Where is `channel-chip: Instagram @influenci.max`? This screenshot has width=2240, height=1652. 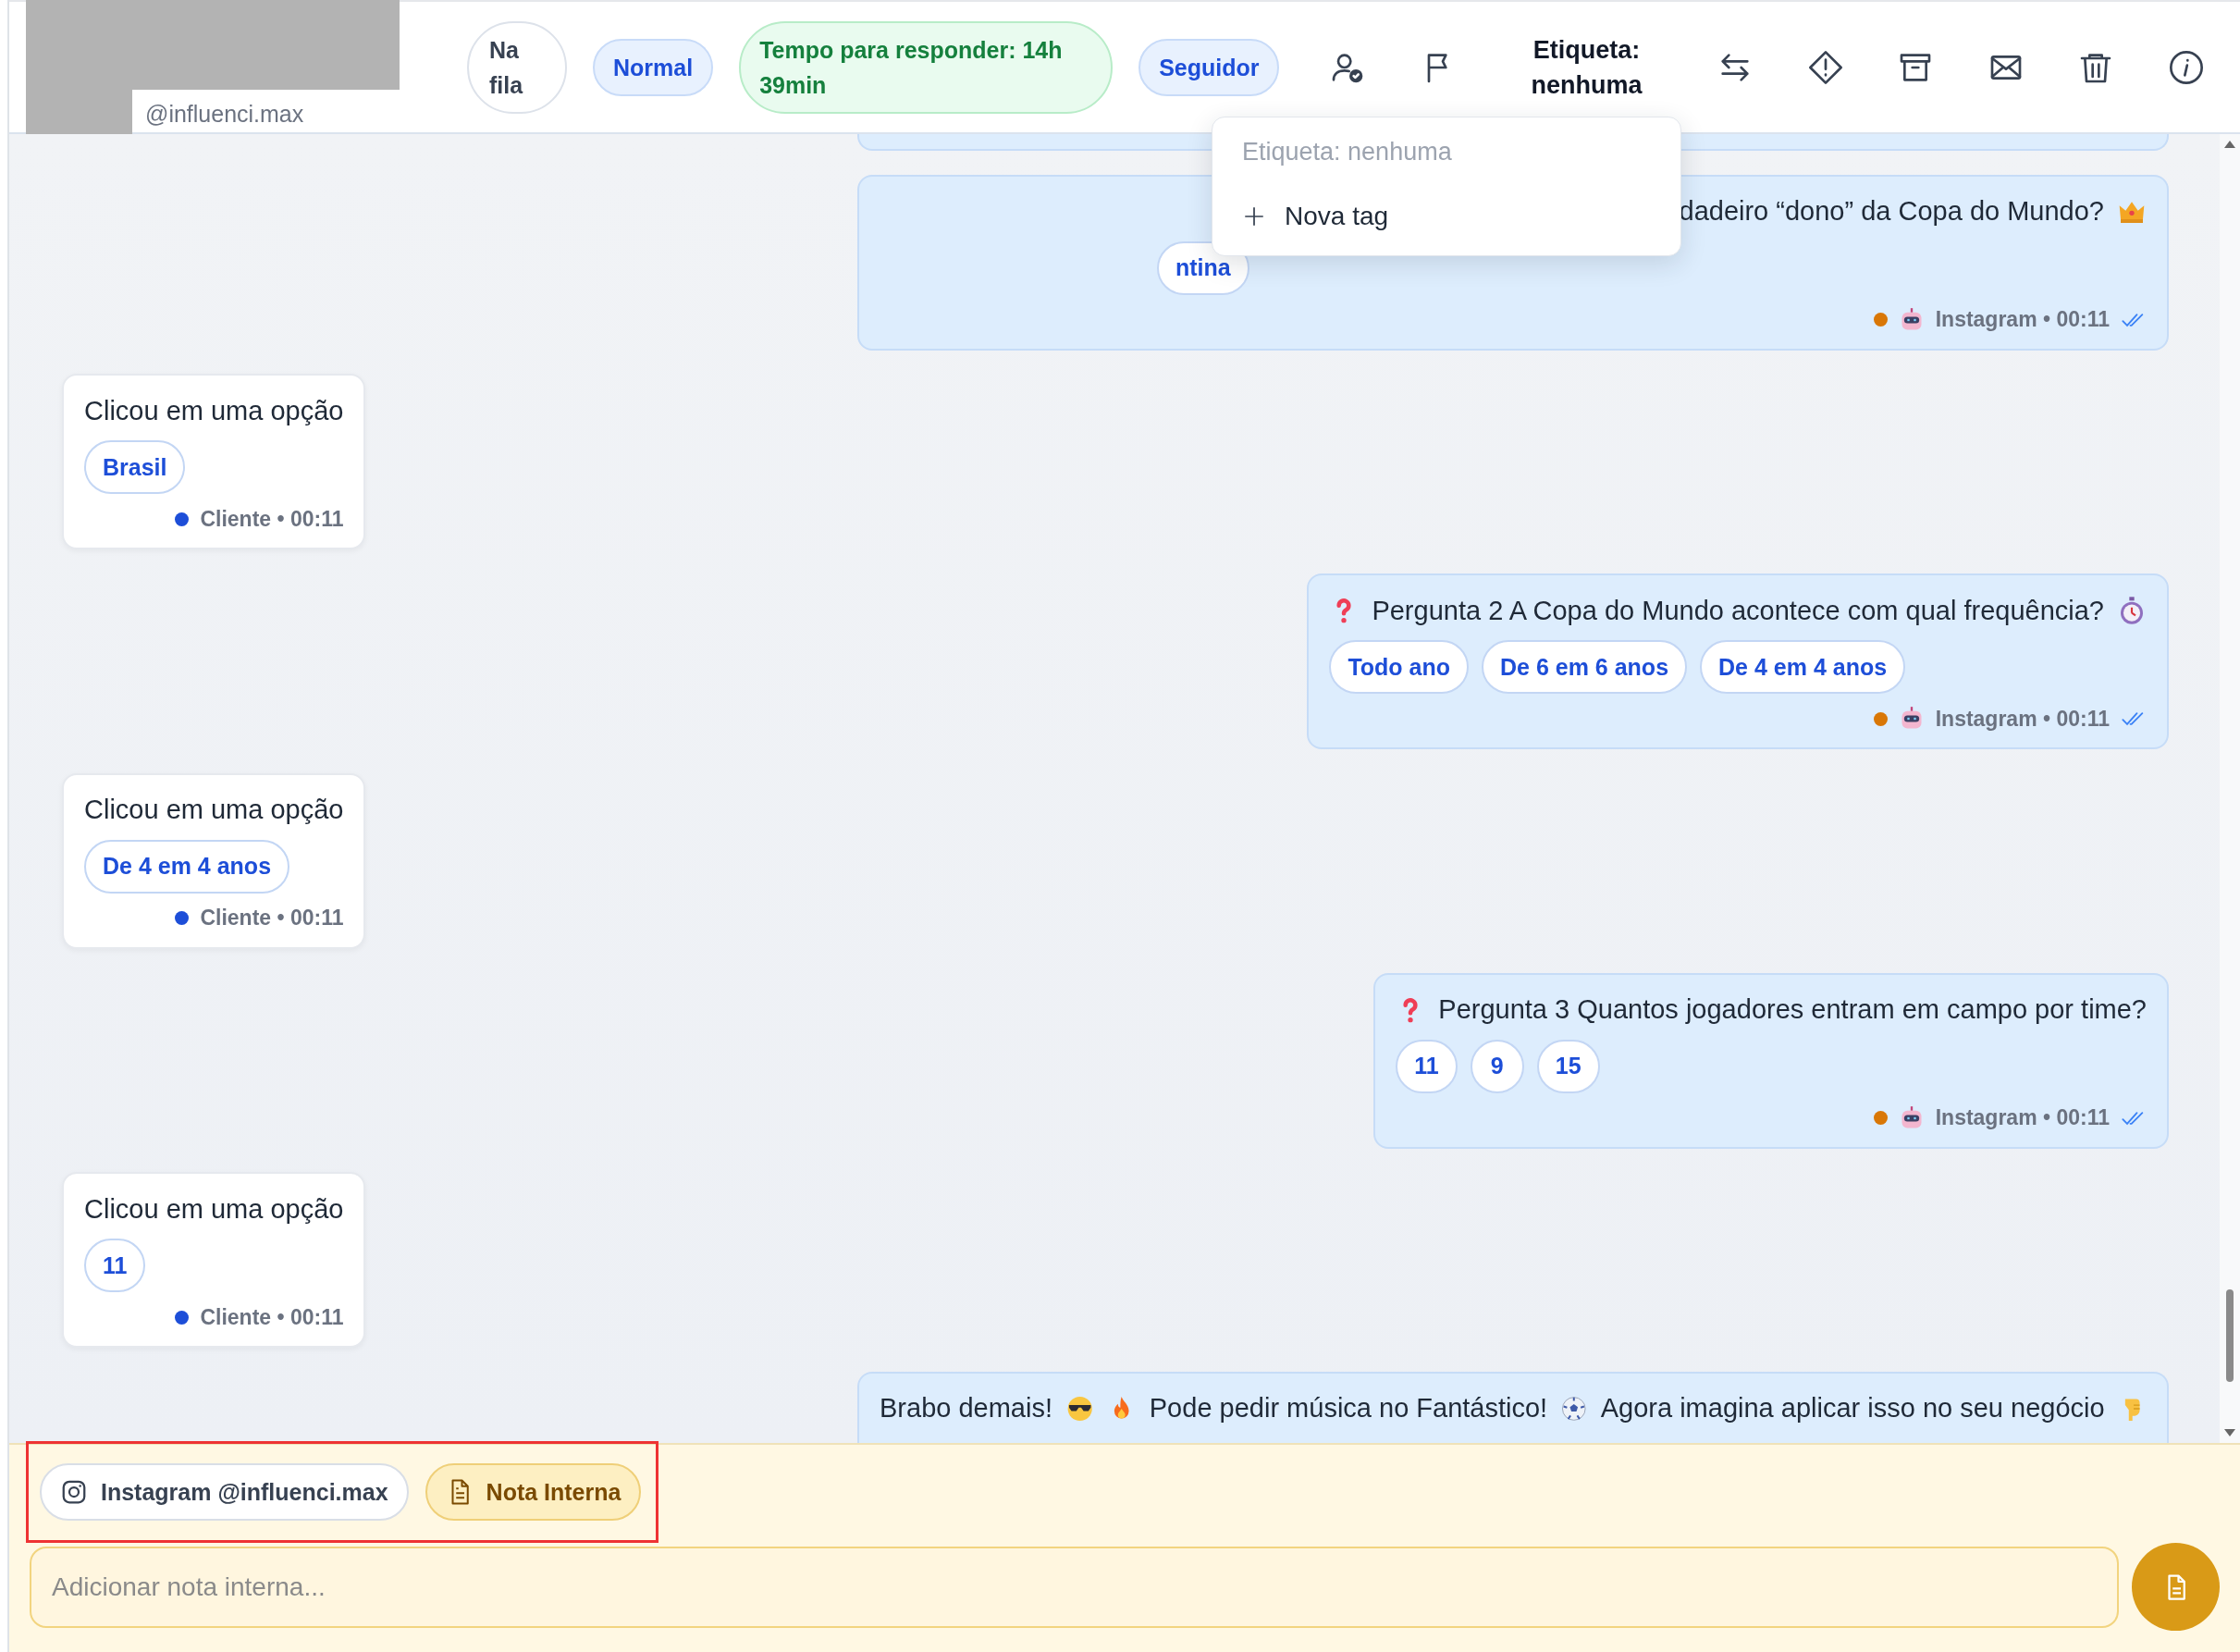 channel-chip: Instagram @influenci.max is located at coordinates (225, 1492).